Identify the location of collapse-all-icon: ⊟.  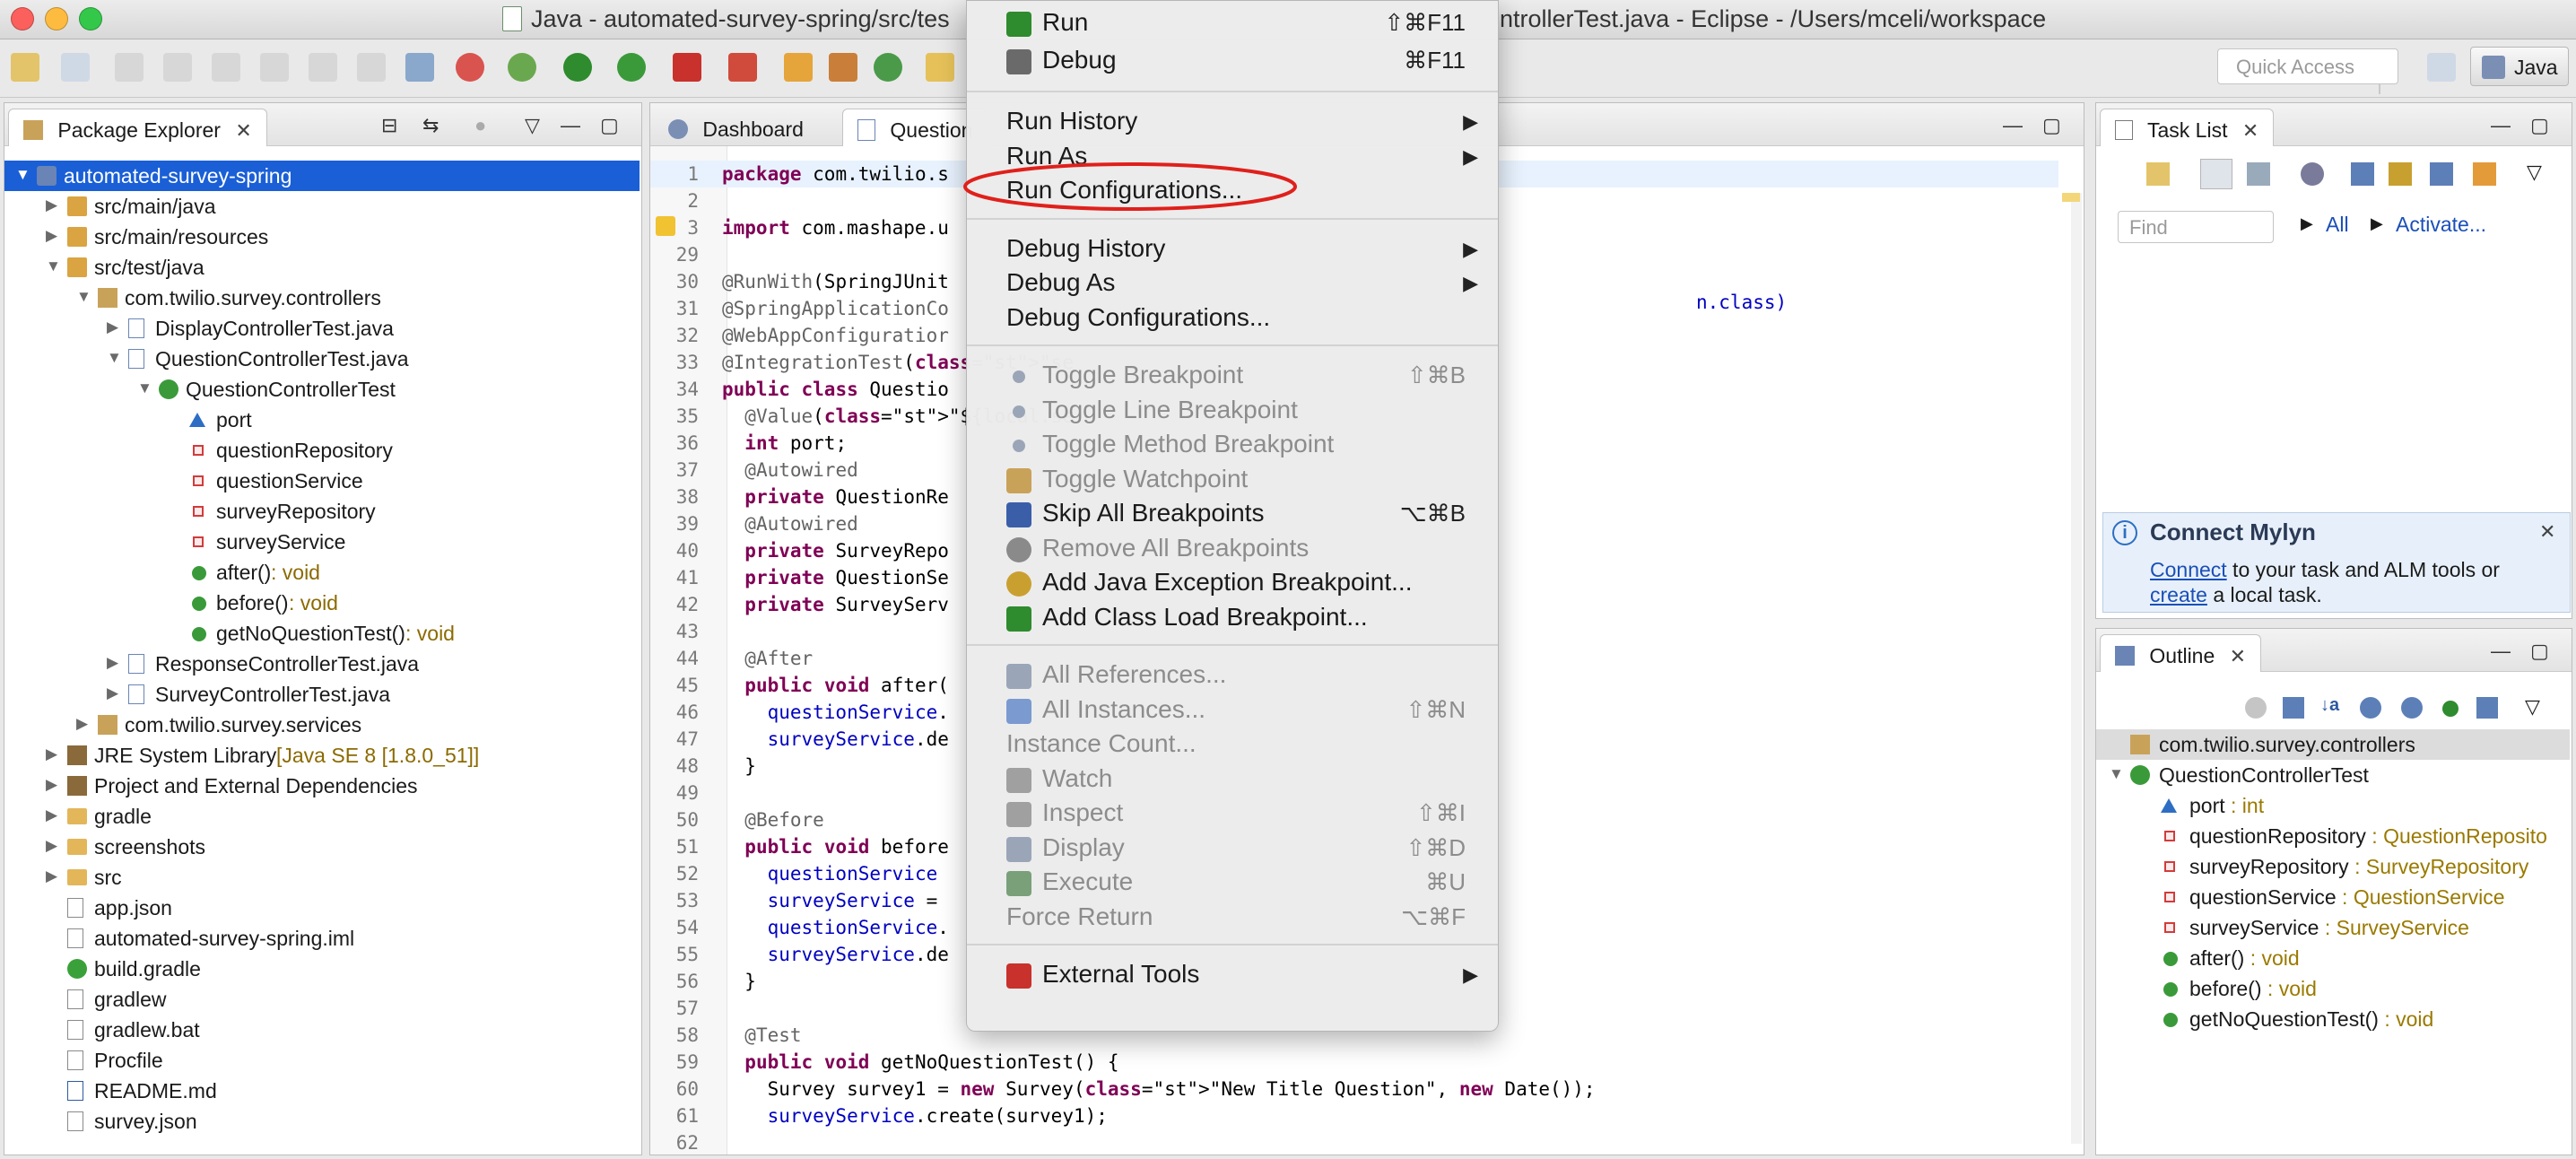
(389, 125).